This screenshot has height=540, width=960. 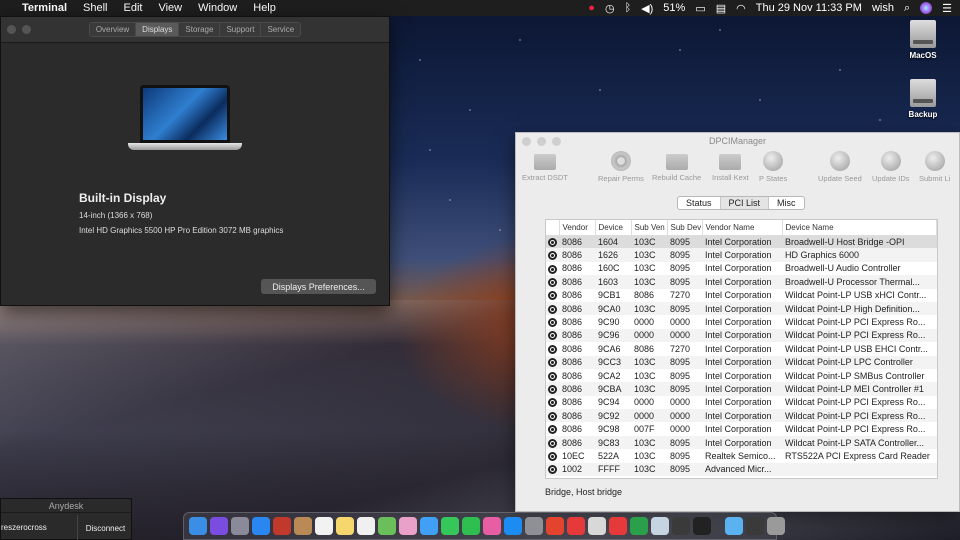 What do you see at coordinates (923, 40) in the screenshot?
I see `desktop-drive-macos: MacOS` at bounding box center [923, 40].